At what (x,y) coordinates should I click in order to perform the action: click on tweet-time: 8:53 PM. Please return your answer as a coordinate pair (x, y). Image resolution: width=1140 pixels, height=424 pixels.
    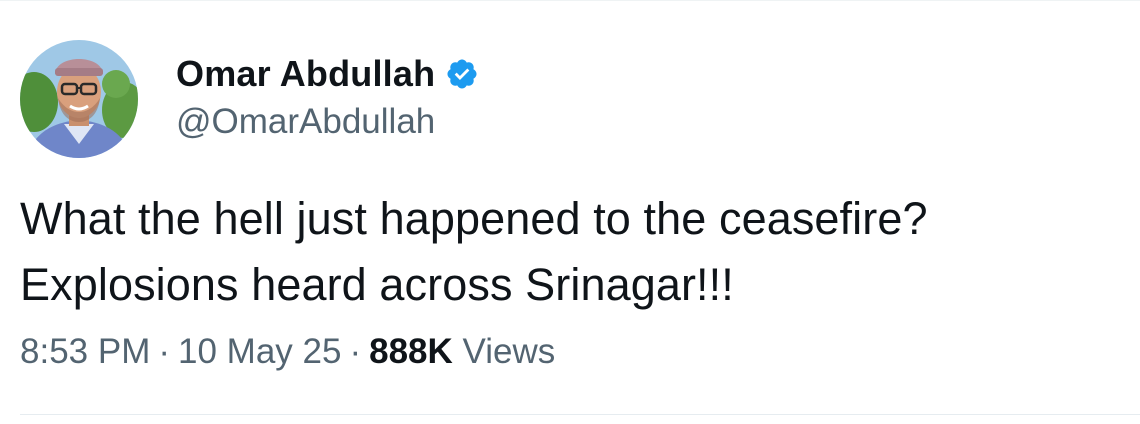
    Looking at the image, I should click on (85, 351).